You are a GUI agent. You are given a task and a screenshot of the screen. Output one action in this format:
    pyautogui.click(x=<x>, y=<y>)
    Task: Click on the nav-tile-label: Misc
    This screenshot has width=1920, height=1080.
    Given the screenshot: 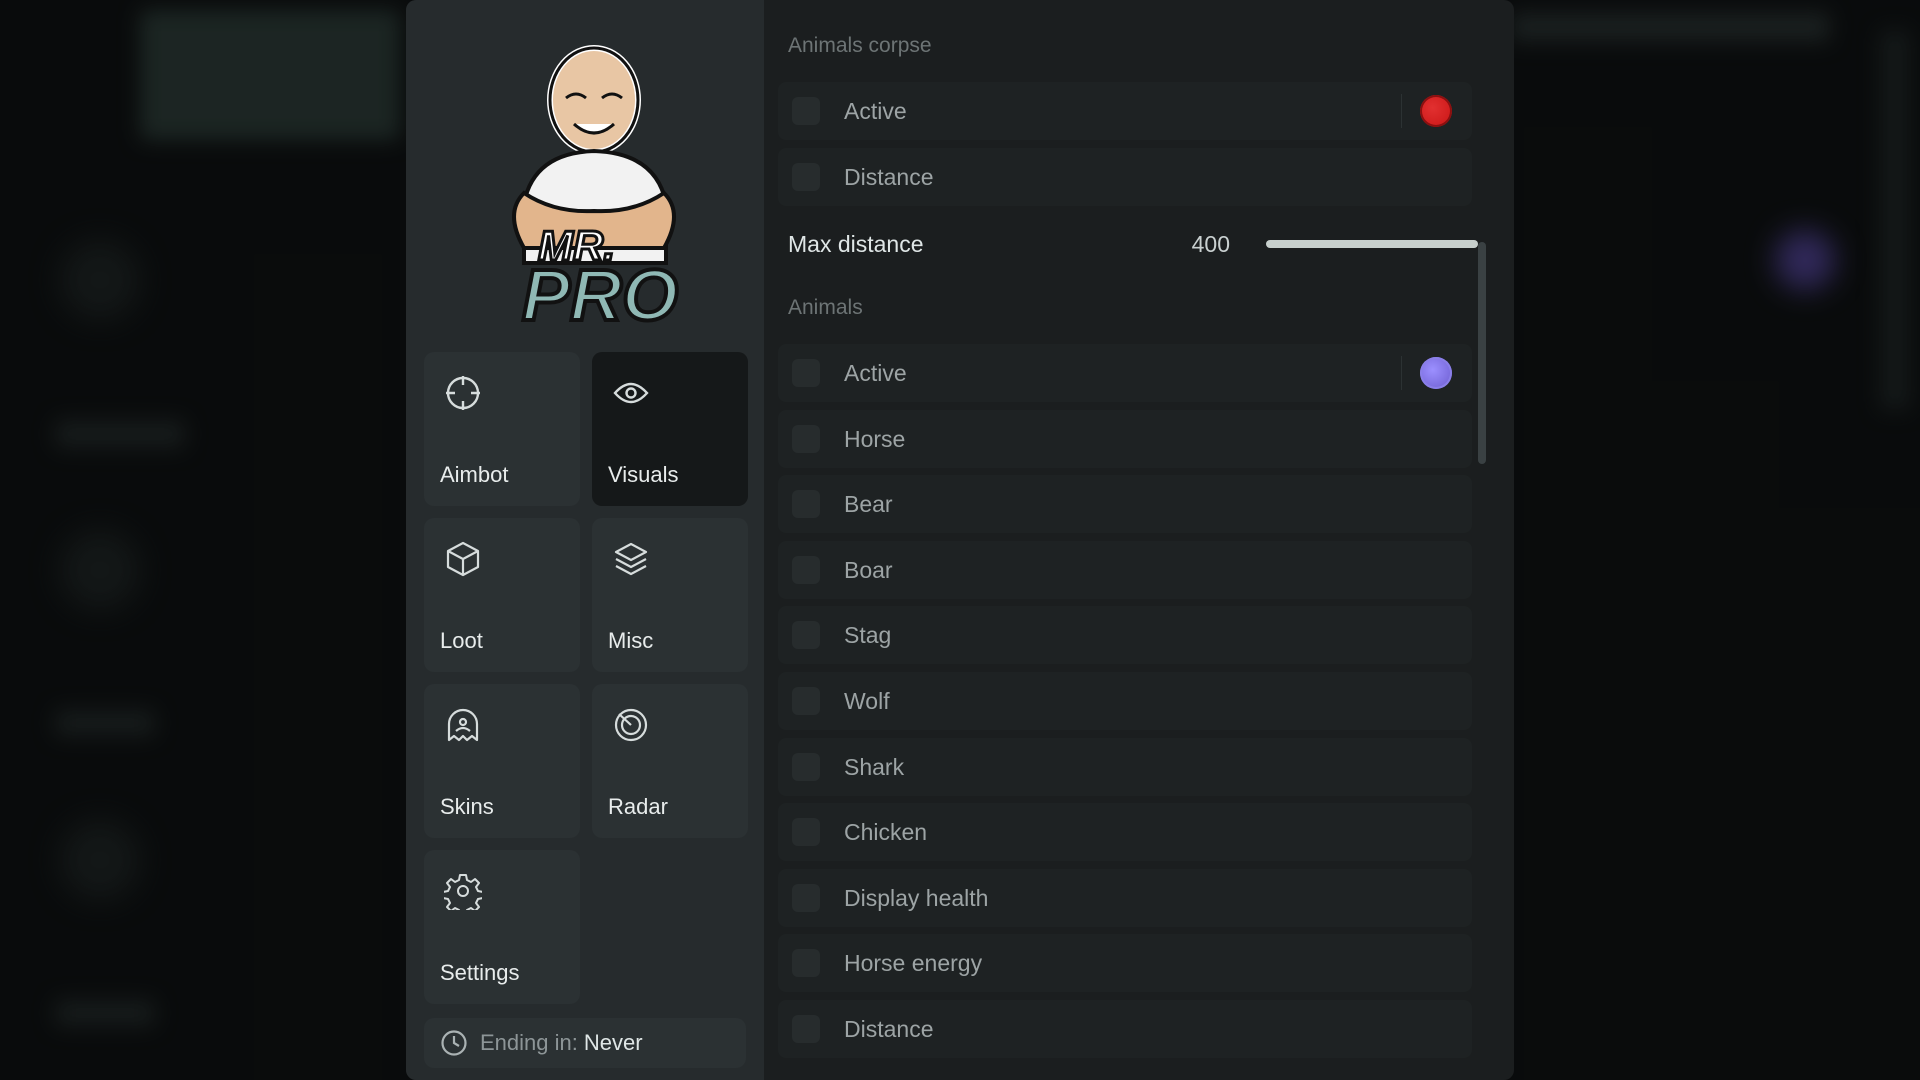 What is the action you would take?
    pyautogui.click(x=631, y=640)
    